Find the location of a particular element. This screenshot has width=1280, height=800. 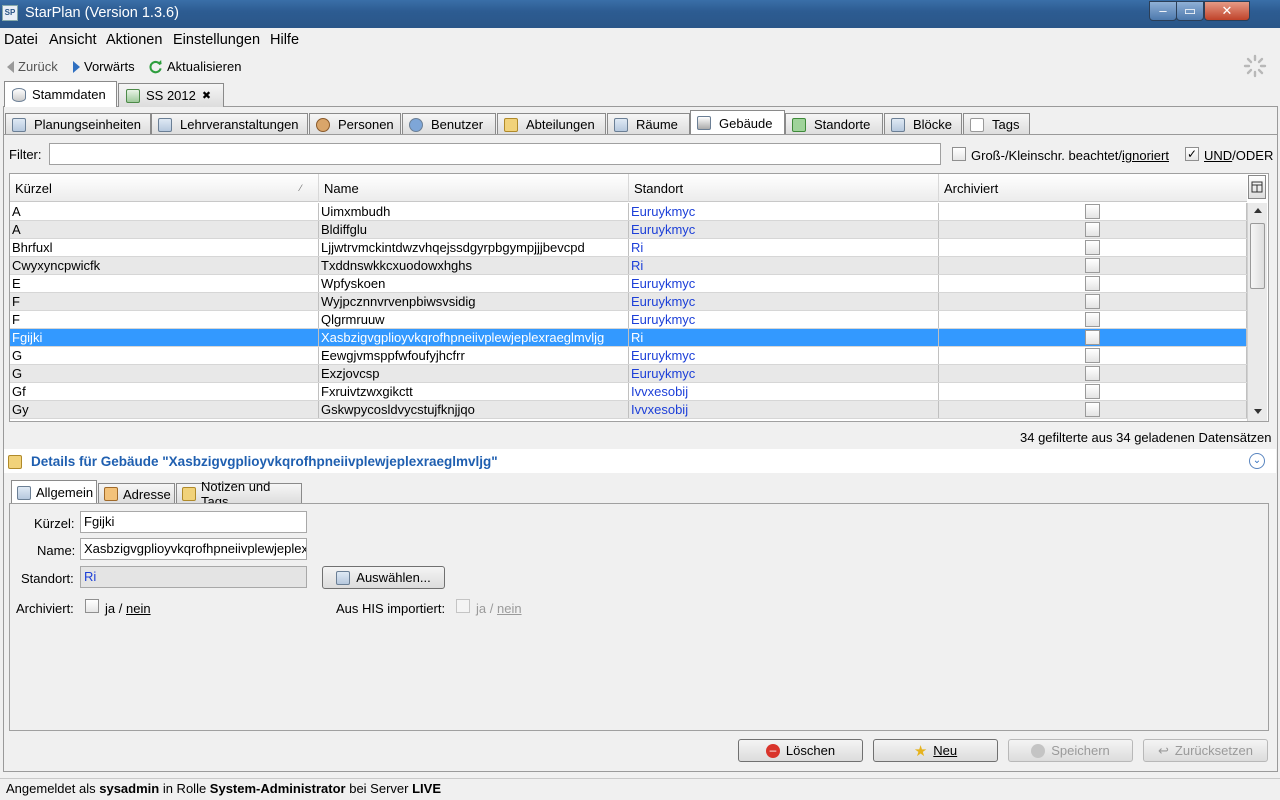

menu-datei: Datei is located at coordinates (21, 40).